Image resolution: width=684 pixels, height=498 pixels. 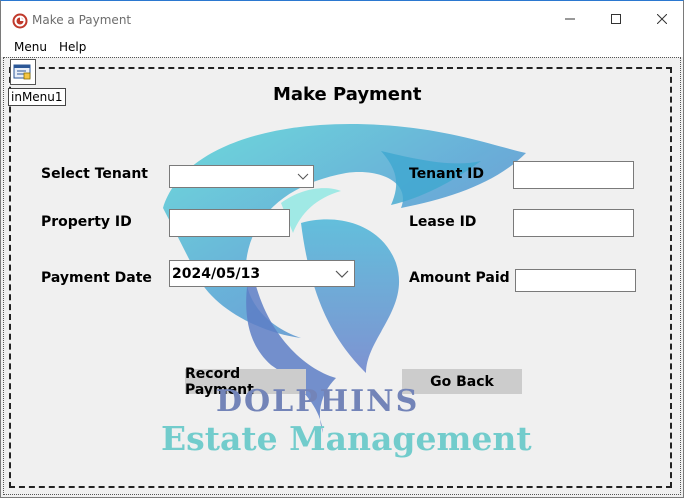 I want to click on title-bar: Make a Payment, so click(x=342, y=19).